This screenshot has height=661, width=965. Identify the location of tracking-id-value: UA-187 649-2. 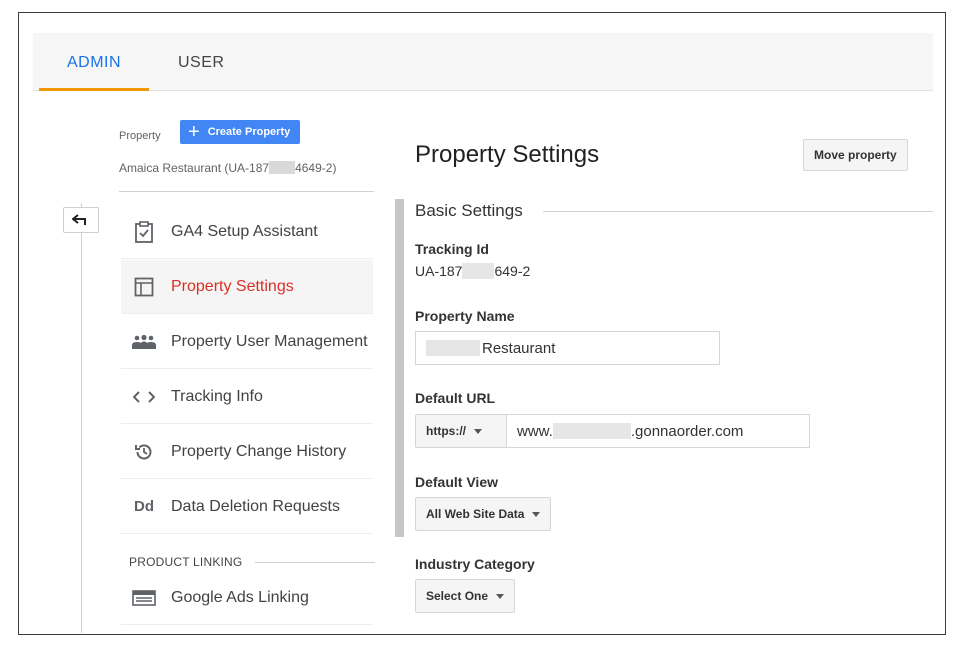
(472, 271).